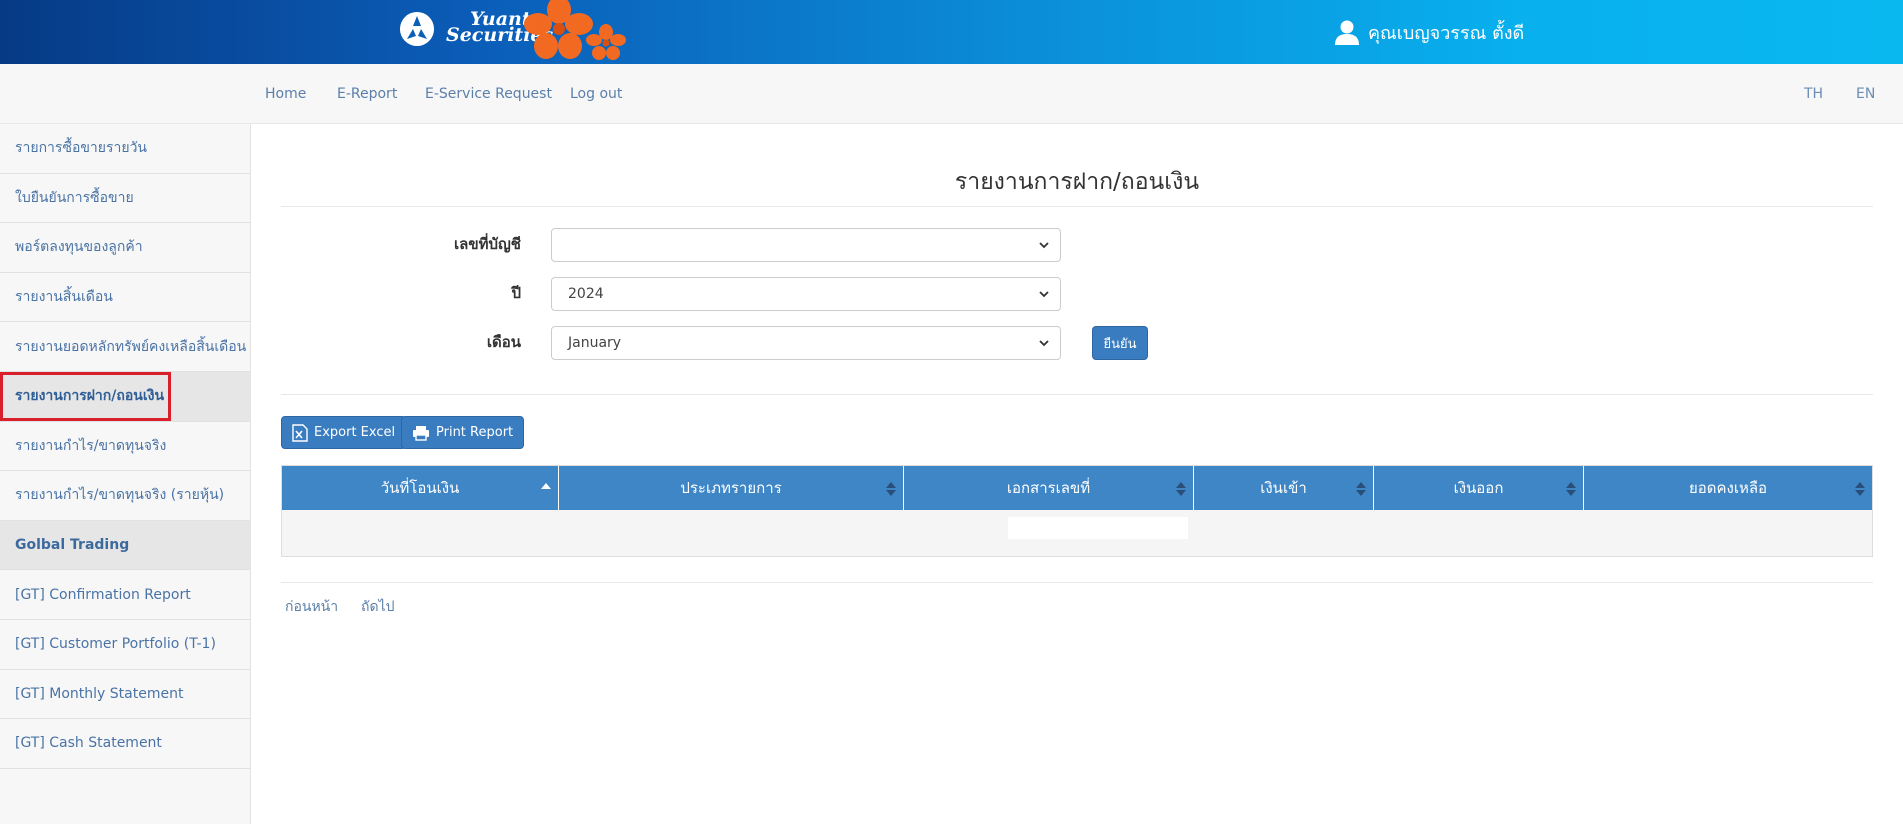 This screenshot has height=824, width=1903. I want to click on yuanta-logo: Yuanta Securities, so click(518, 32).